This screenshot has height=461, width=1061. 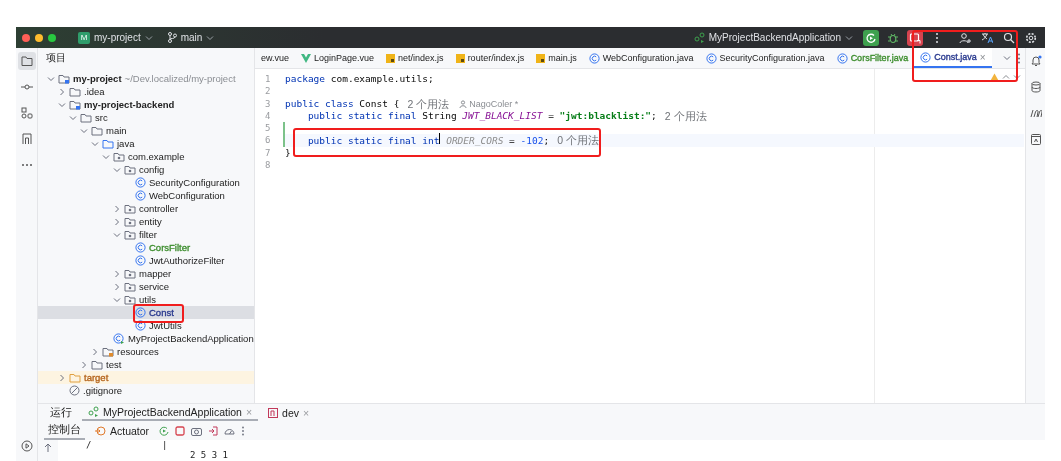 I want to click on usage-hint: 0 个用法, so click(x=578, y=140).